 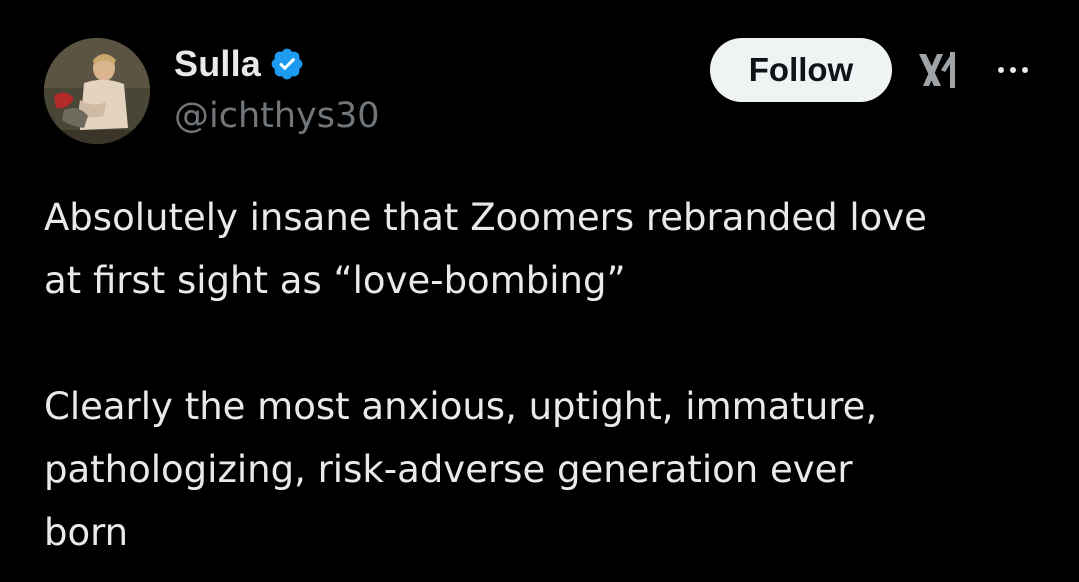 I want to click on author-display-name: Sulla, so click(x=217, y=64).